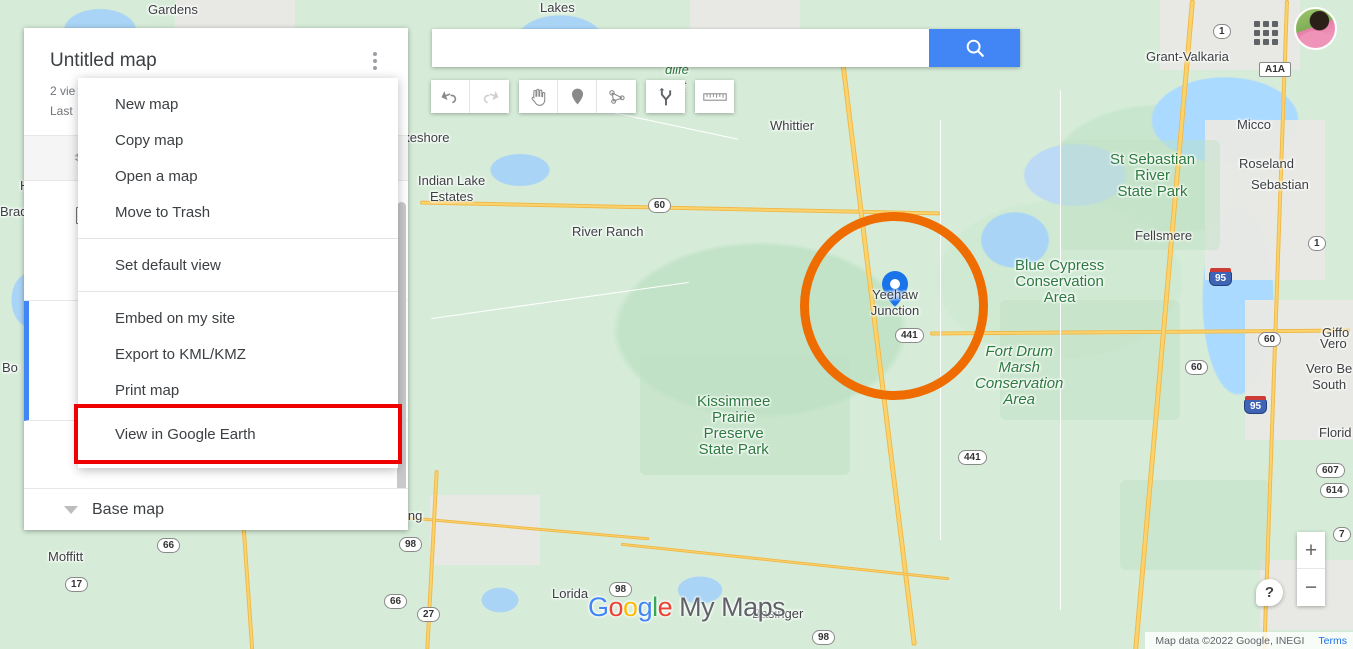 The height and width of the screenshot is (649, 1353). Describe the element at coordinates (216, 509) in the screenshot. I see `base-map-row: Base map` at that location.